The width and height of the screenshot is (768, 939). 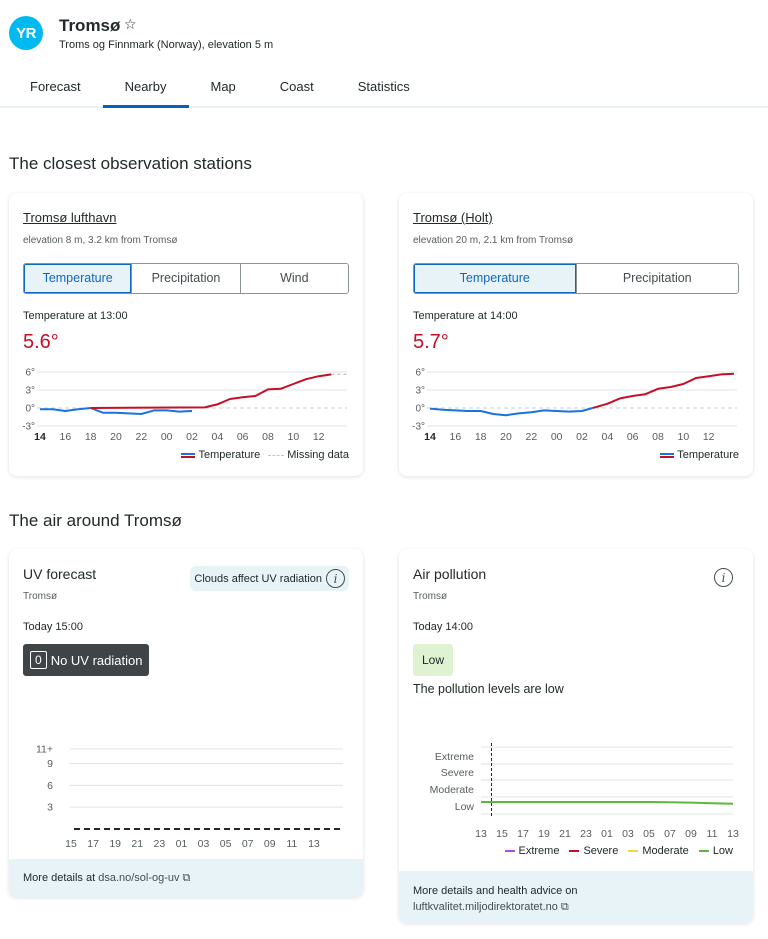 What do you see at coordinates (248, 843) in the screenshot?
I see `x-tick-label: 07` at bounding box center [248, 843].